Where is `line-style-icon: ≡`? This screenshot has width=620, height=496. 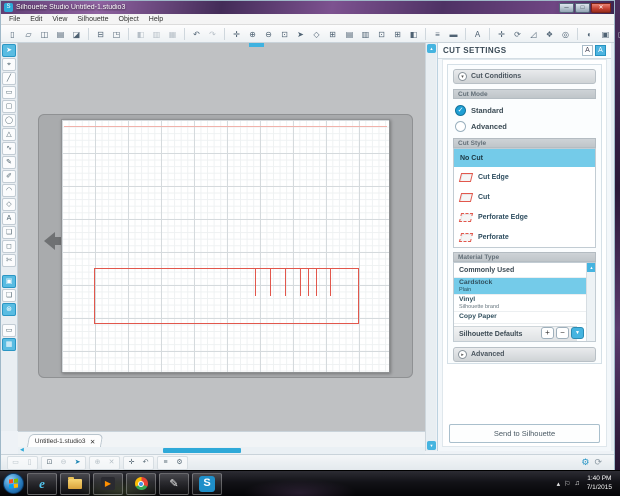
line-style-icon: ≡ is located at coordinates (437, 34).